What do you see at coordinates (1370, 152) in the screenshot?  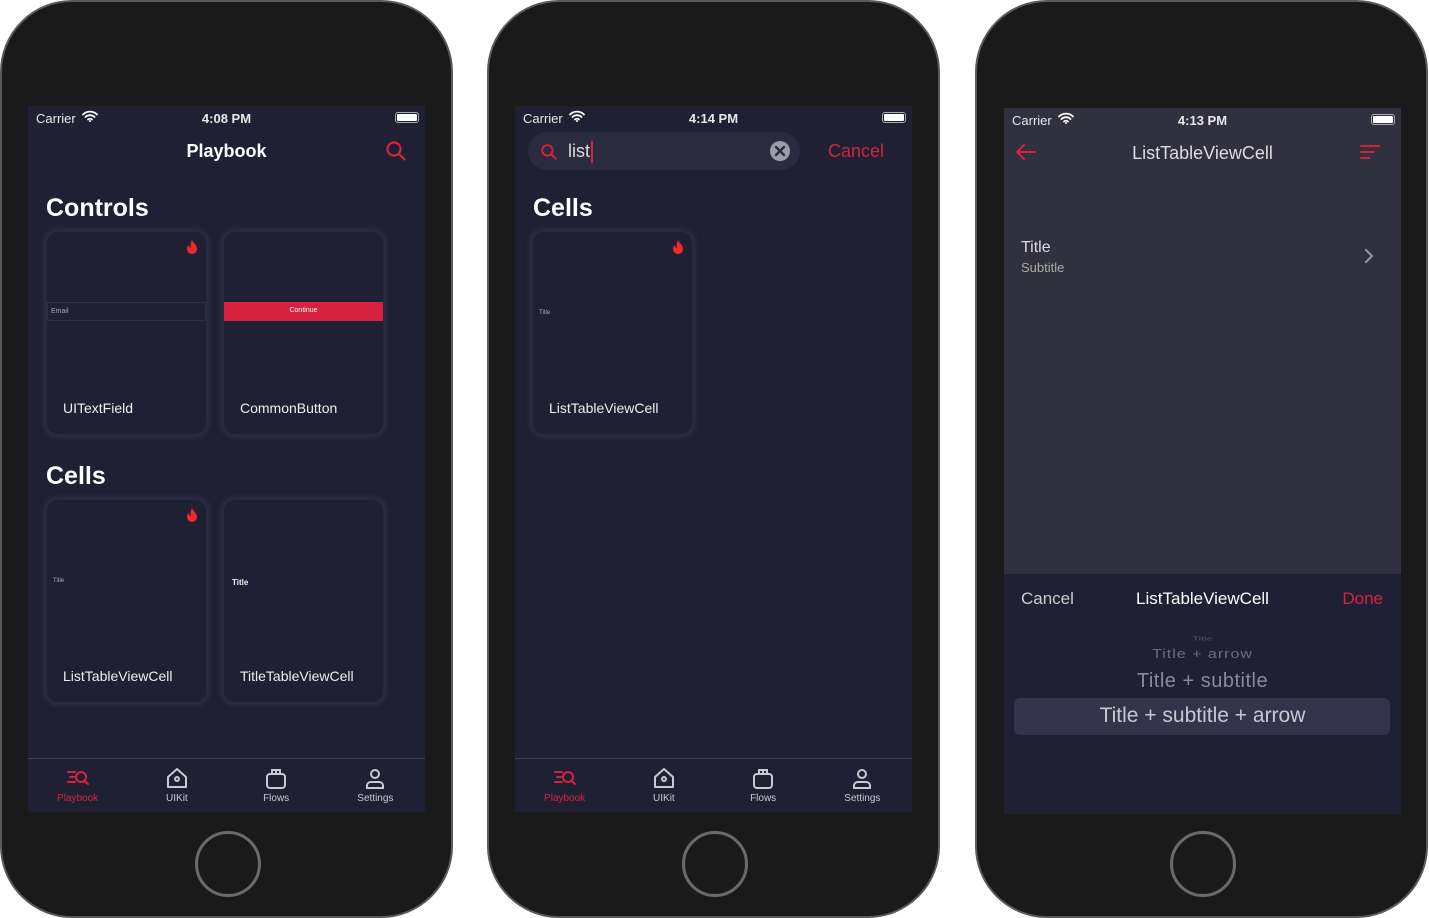 I see `filter-icon` at bounding box center [1370, 152].